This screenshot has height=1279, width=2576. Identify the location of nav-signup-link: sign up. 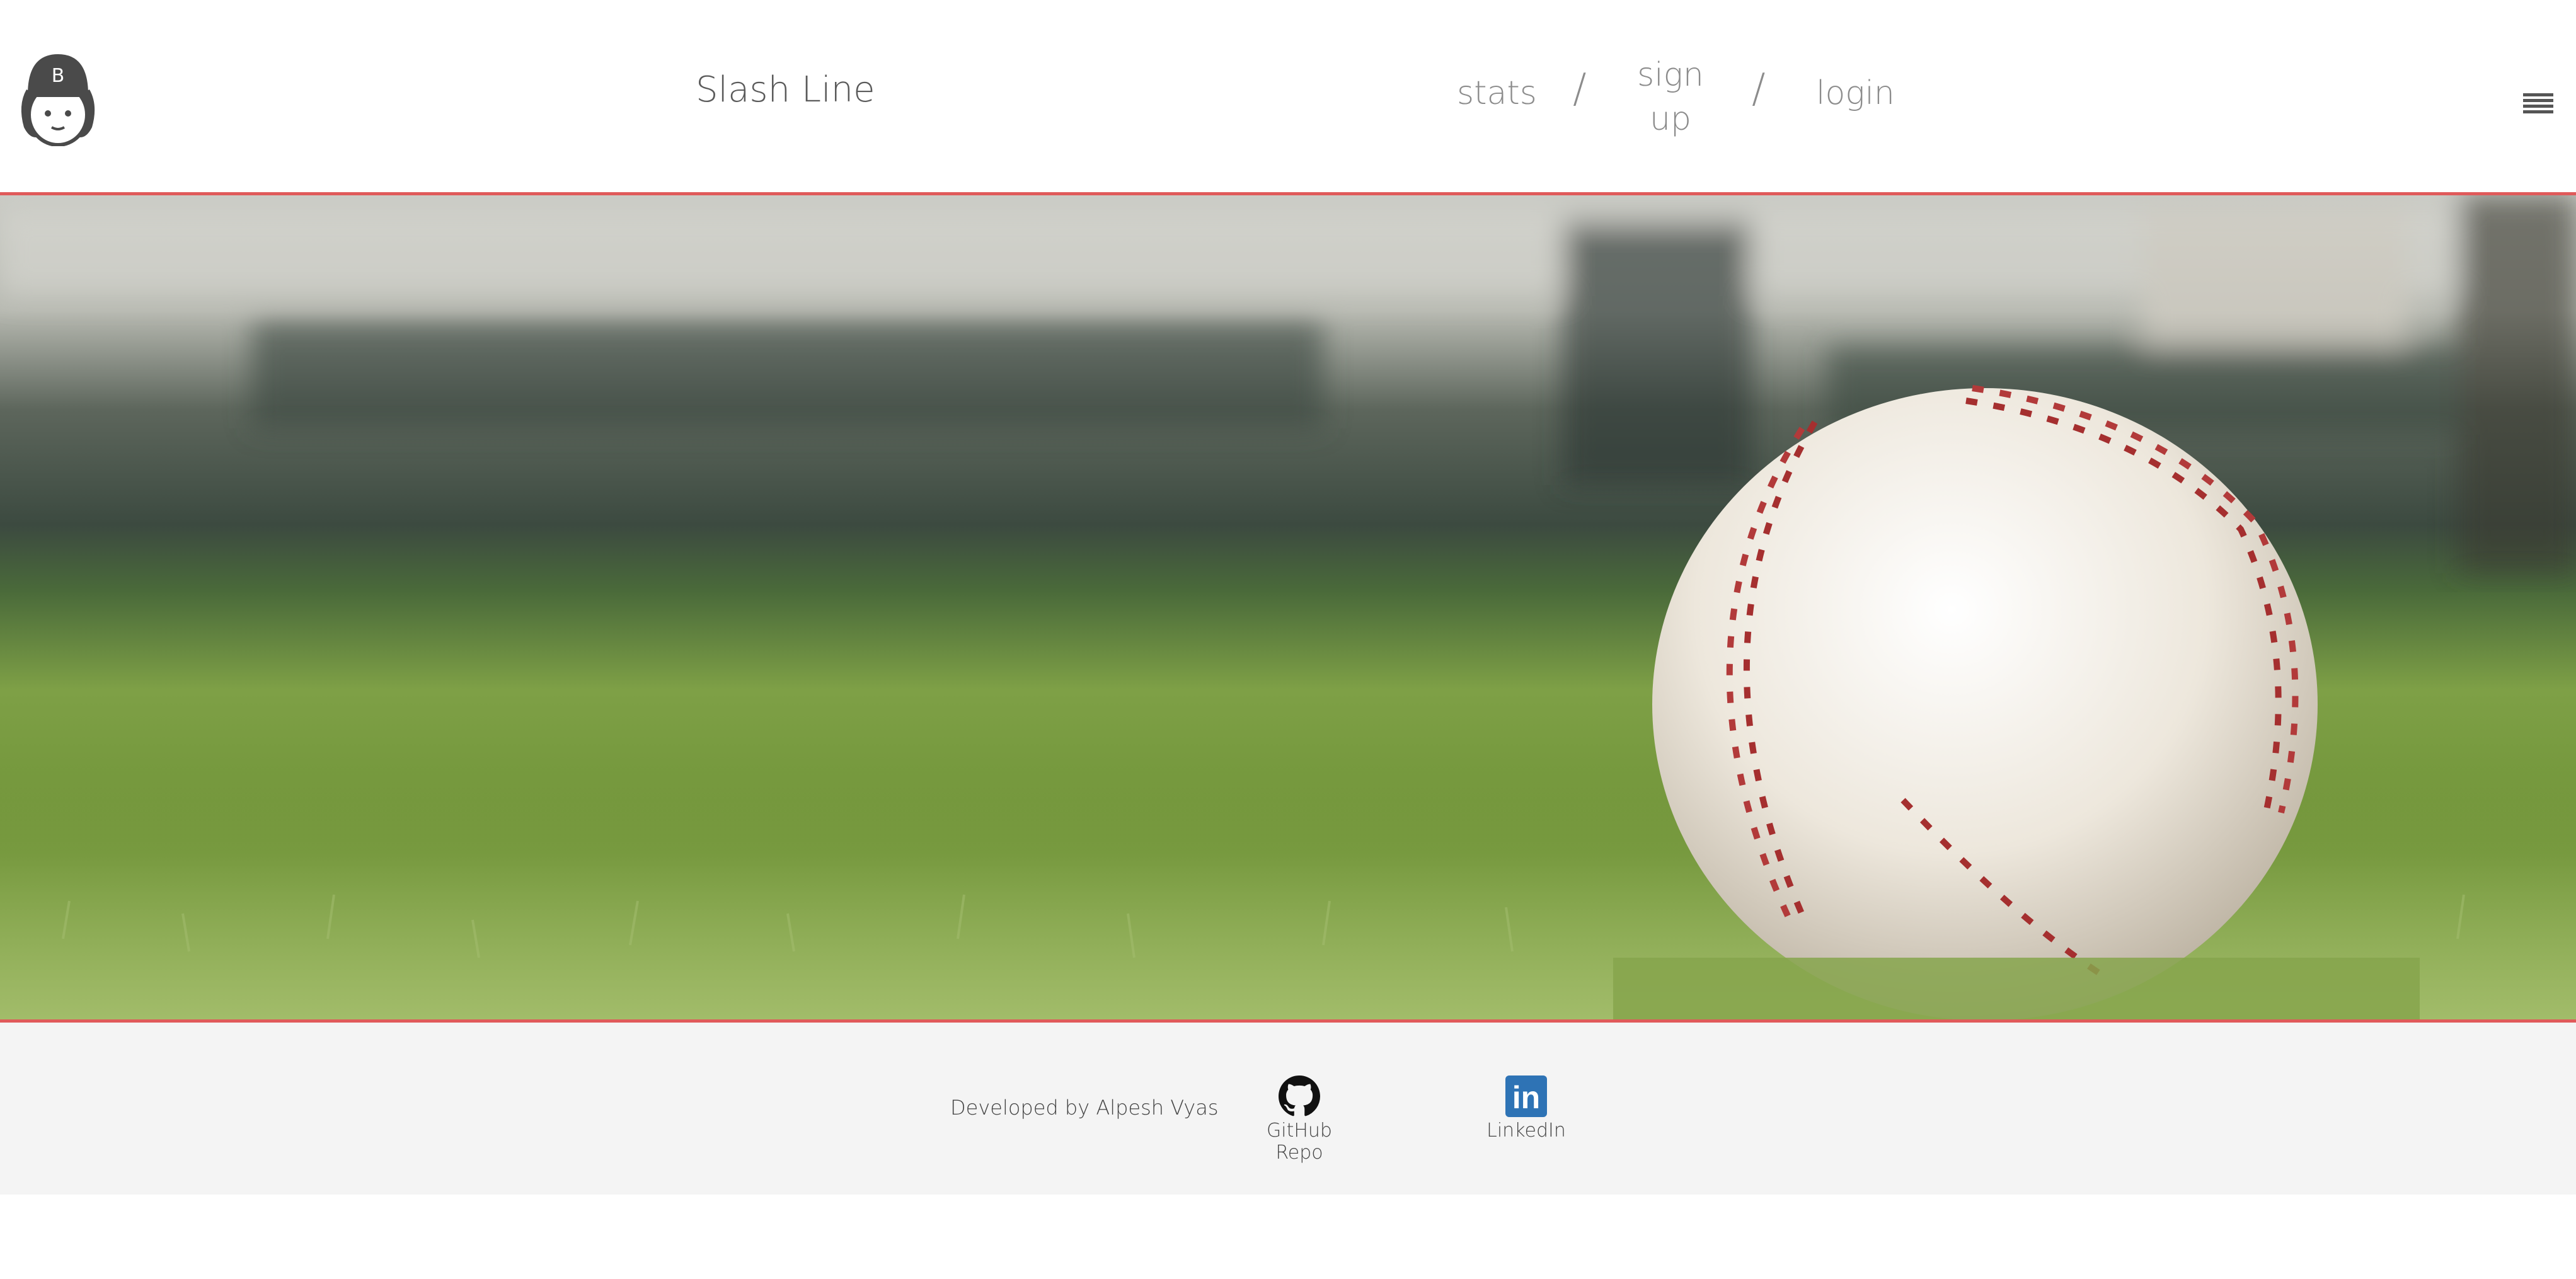
(1670, 97).